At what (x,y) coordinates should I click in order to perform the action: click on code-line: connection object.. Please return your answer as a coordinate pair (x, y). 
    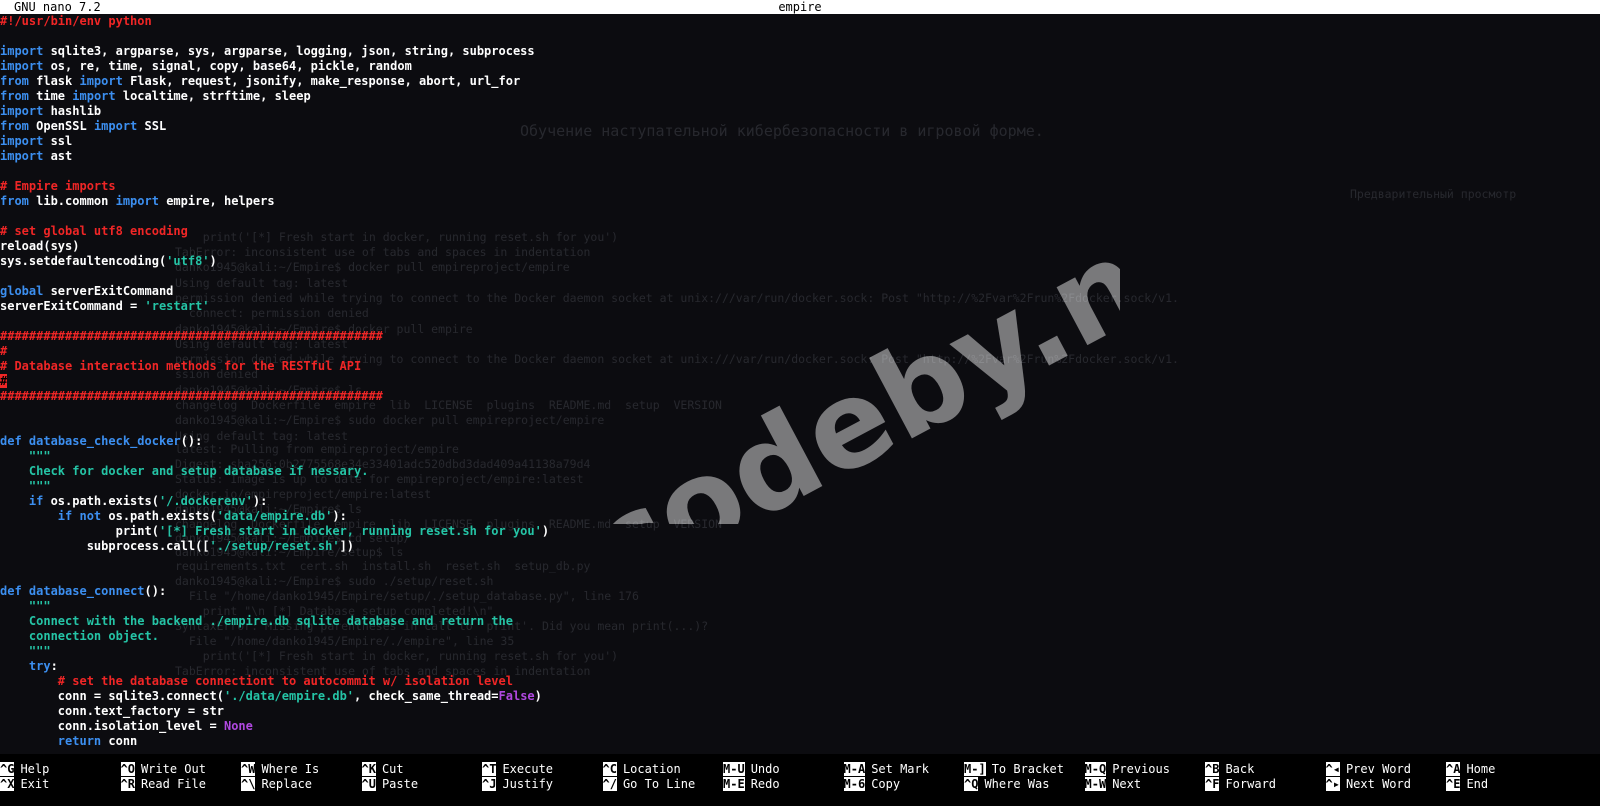
    Looking at the image, I should click on (800, 636).